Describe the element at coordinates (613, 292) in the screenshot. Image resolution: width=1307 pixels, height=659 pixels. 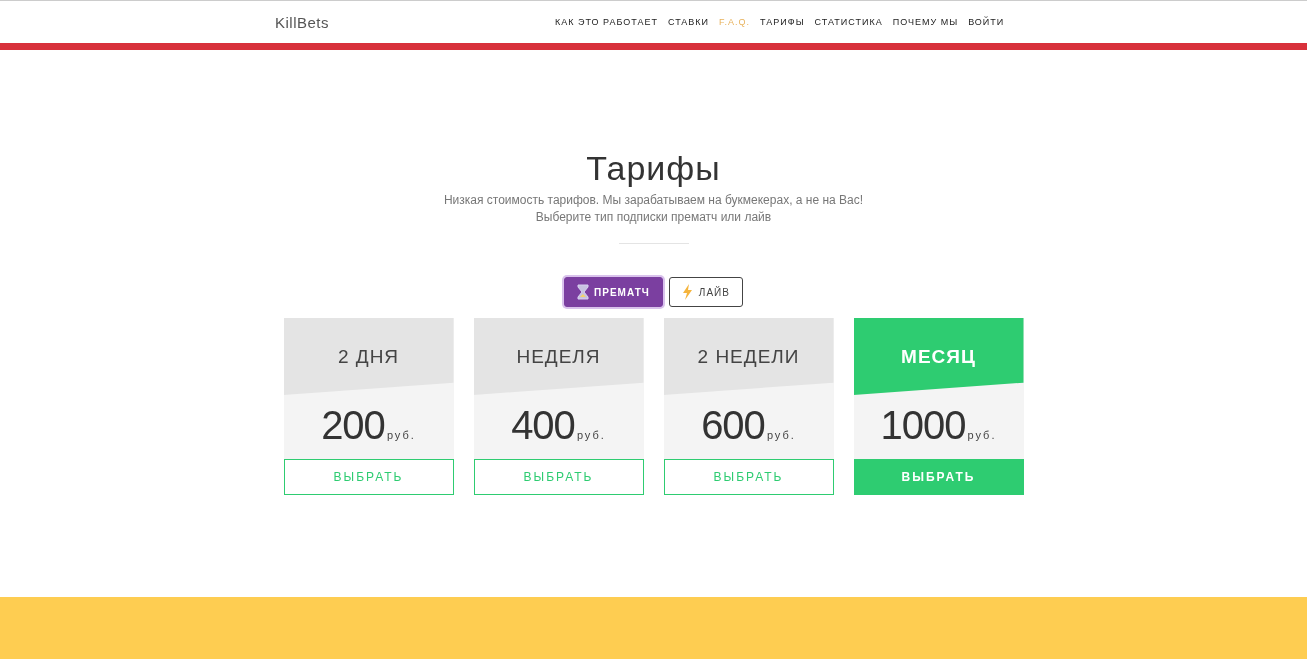
I see `toggle-button: ПРЕМАТЧ` at that location.